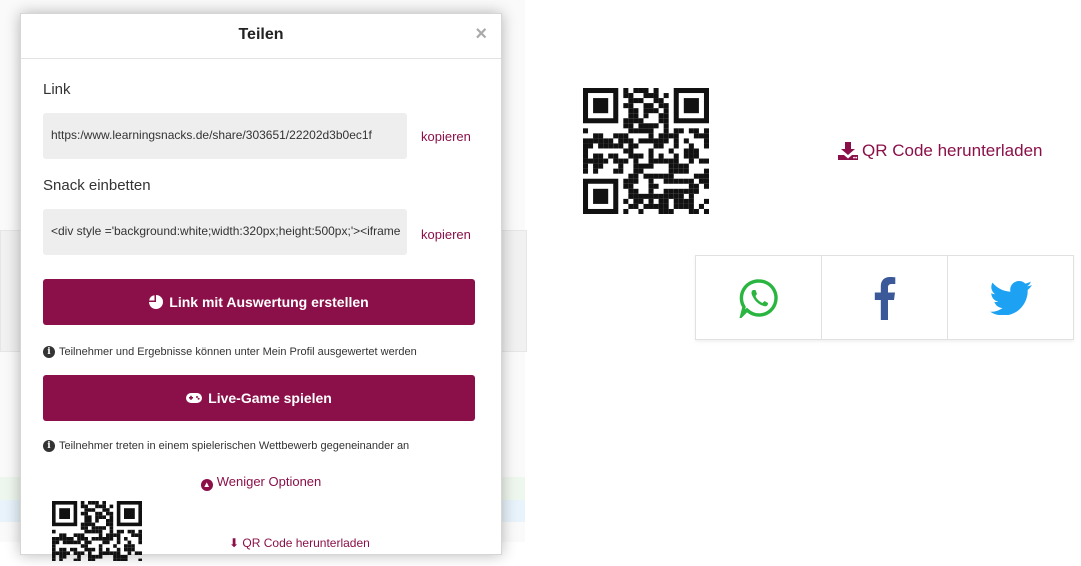 This screenshot has width=1081, height=566. I want to click on small-qr-code, so click(97, 533).